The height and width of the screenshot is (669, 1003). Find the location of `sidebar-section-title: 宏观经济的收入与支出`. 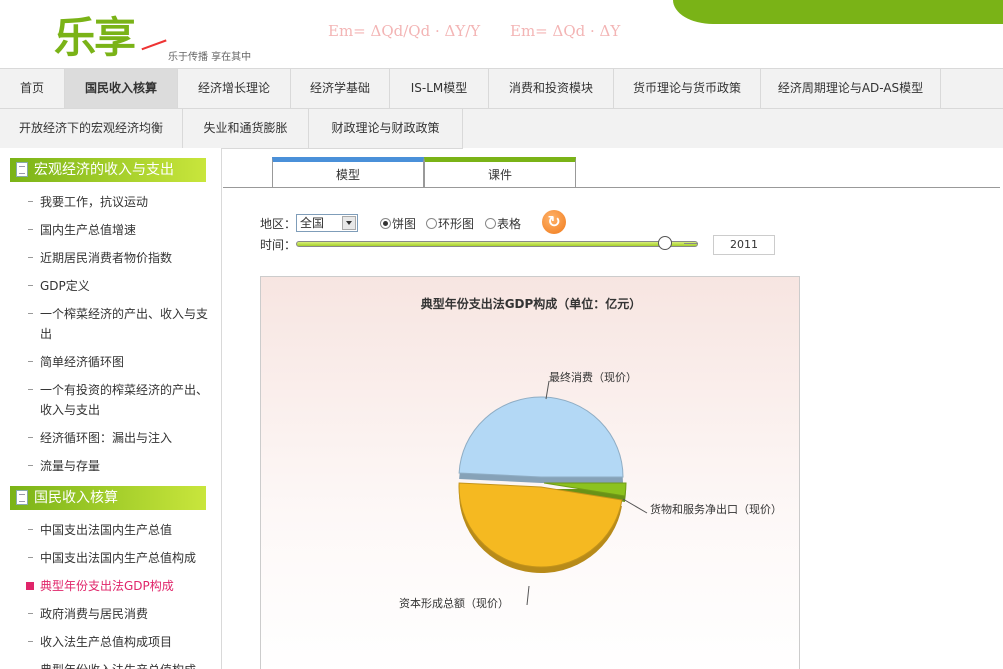

sidebar-section-title: 宏观经济的收入与支出 is located at coordinates (104, 170).